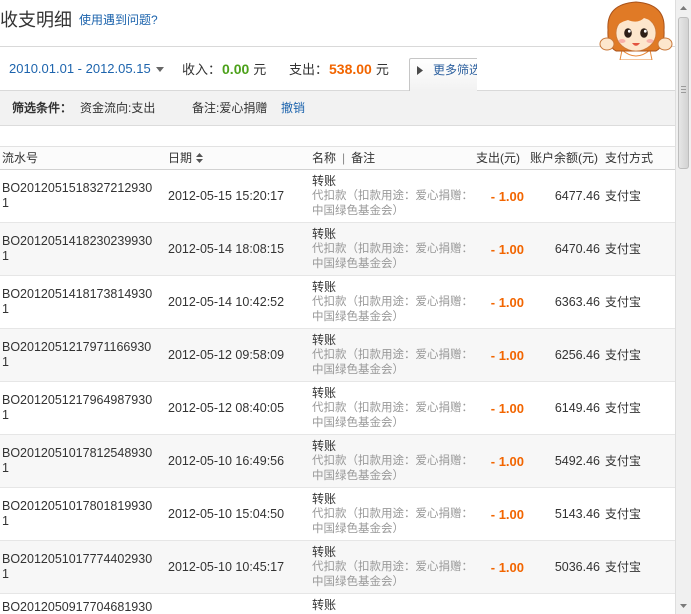 This screenshot has width=691, height=614. What do you see at coordinates (577, 301) in the screenshot?
I see `account-balance: 6363.46` at bounding box center [577, 301].